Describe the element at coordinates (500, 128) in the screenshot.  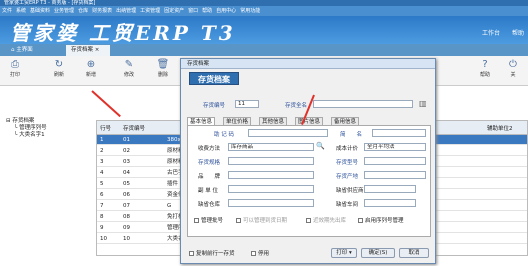
I see `column-header: 辅助单位2` at that location.